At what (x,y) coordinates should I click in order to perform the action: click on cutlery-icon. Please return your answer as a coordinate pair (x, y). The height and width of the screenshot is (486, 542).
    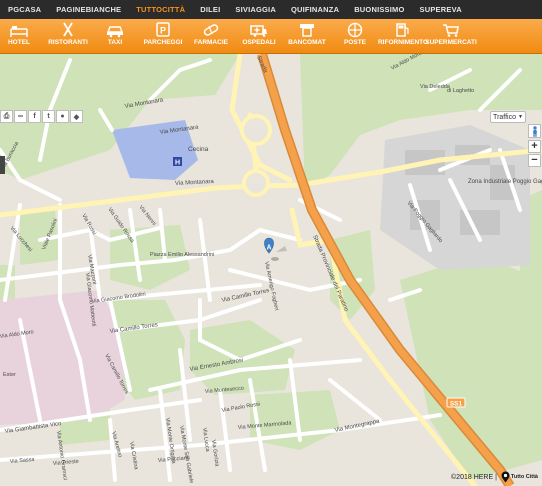
    Looking at the image, I should click on (68, 29).